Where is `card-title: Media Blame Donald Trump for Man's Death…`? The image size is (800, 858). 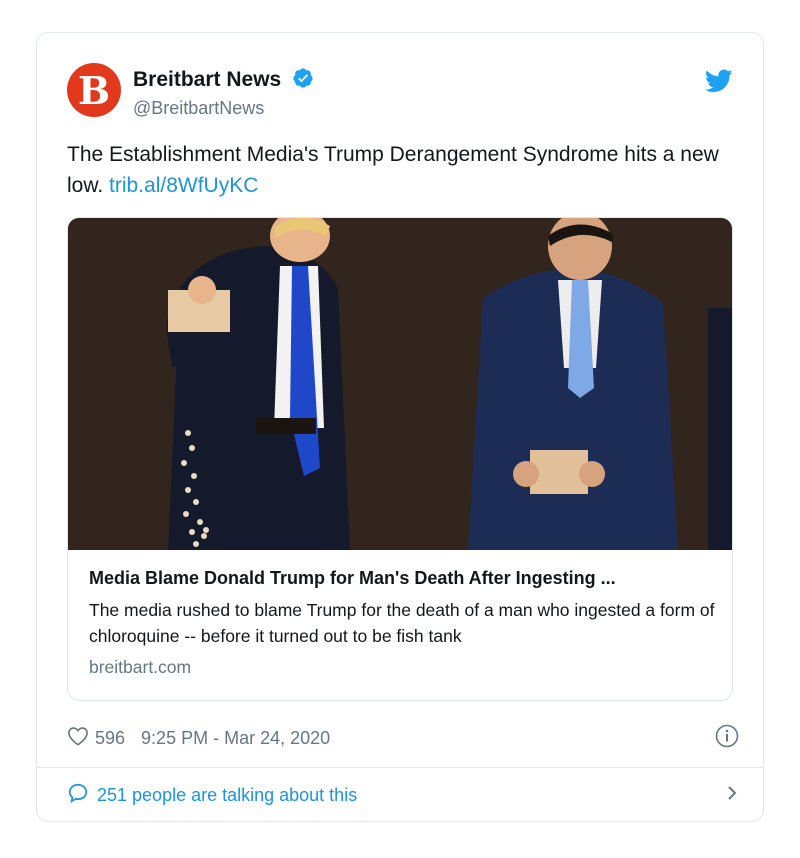 card-title: Media Blame Donald Trump for Man's Death… is located at coordinates (404, 578).